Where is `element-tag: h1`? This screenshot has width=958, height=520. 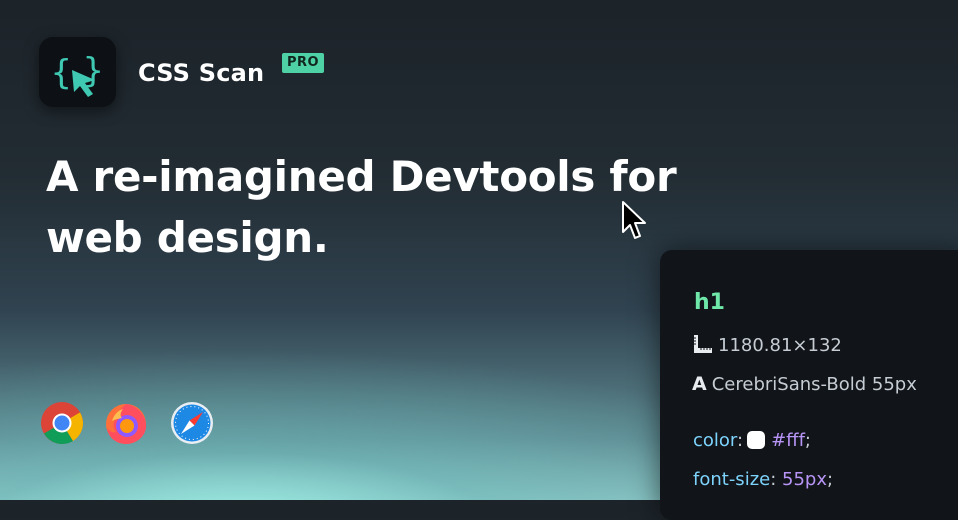 element-tag: h1 is located at coordinates (709, 302).